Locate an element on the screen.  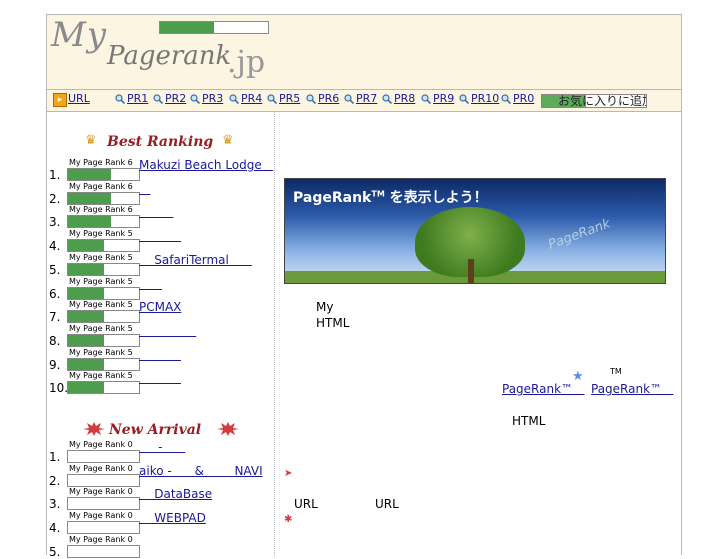
url-label-1: URL is located at coordinates (306, 504).